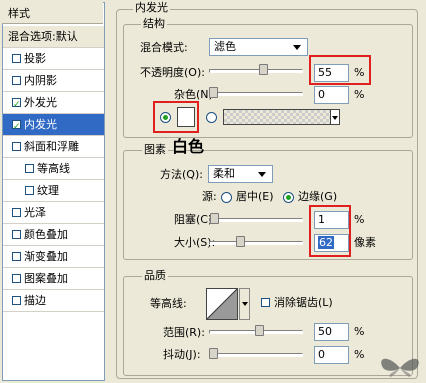 The height and width of the screenshot is (383, 426). What do you see at coordinates (188, 146) in the screenshot?
I see `annotation-text: 白色` at bounding box center [188, 146].